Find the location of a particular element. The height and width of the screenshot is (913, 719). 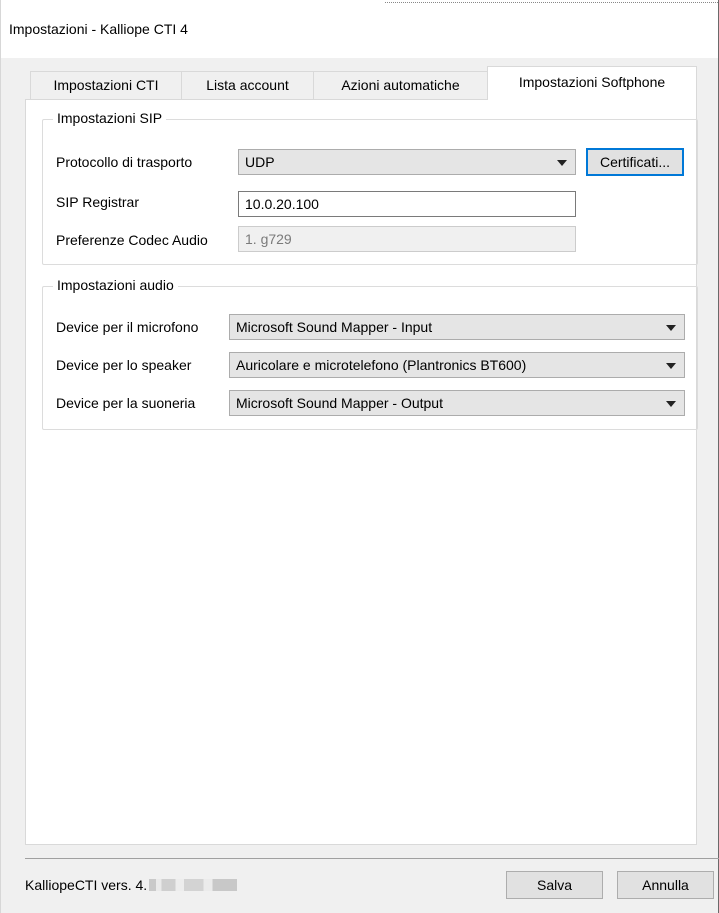

save-button: Salva is located at coordinates (554, 885).